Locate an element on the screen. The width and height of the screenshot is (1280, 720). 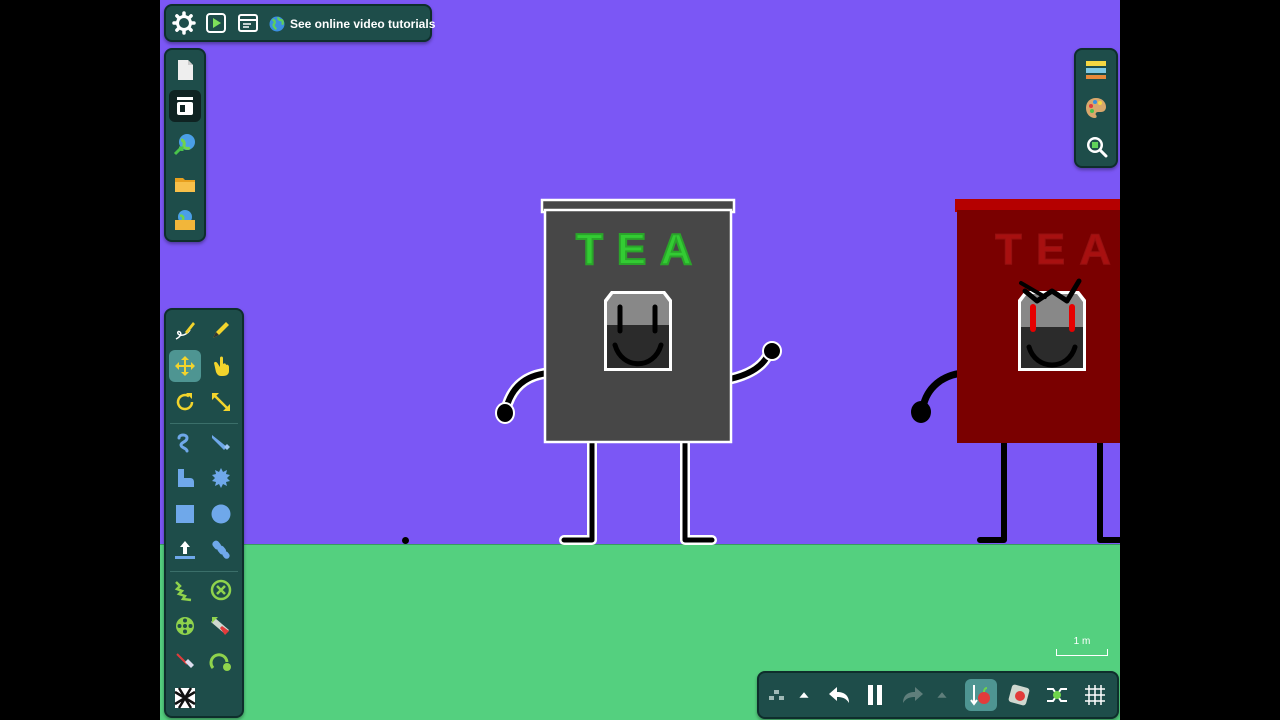
redo-icon is located at coordinates (913, 695).